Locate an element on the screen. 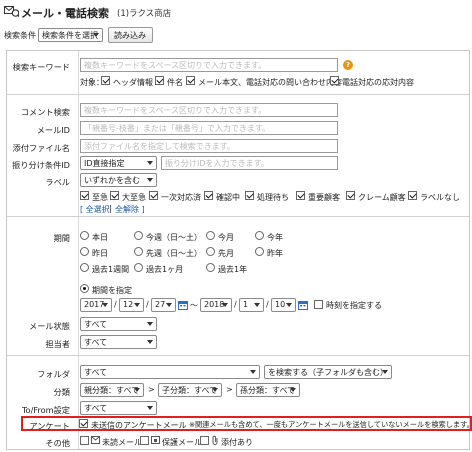 The height and width of the screenshot is (452, 472). period-option: 今週（日～土） is located at coordinates (174, 237).